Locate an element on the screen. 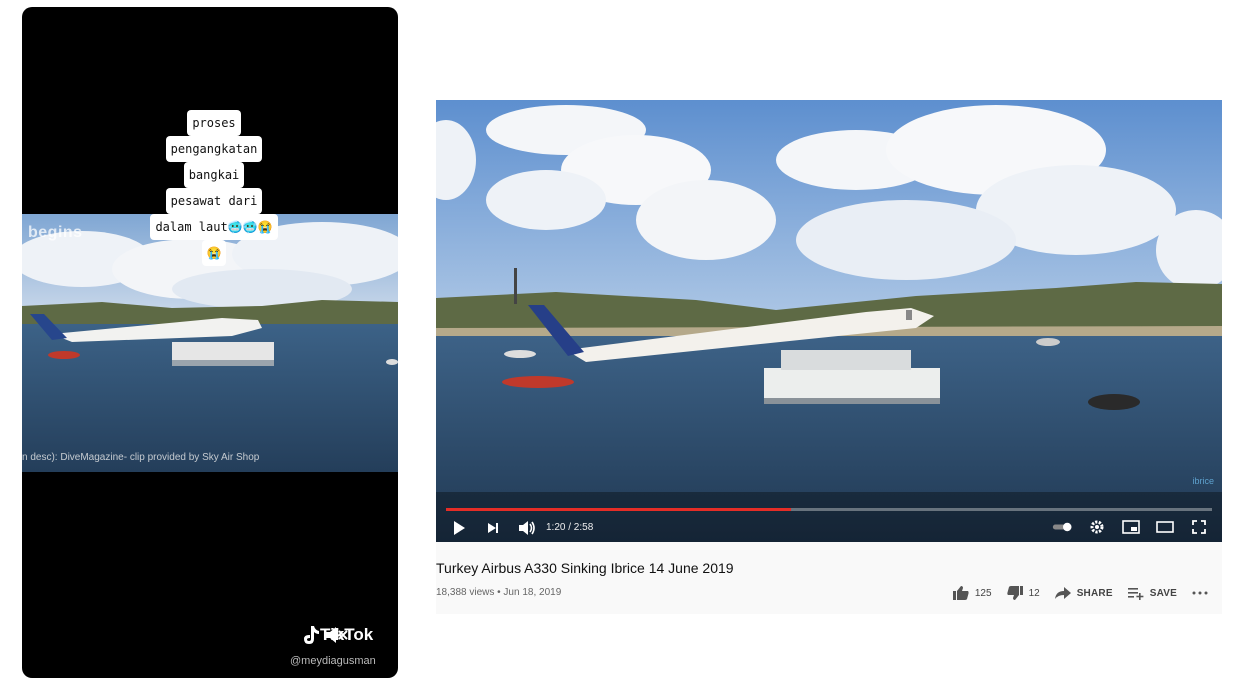 This screenshot has width=1245, height=692. caption-line: dalam laut🥶🥶😭 is located at coordinates (214, 227).